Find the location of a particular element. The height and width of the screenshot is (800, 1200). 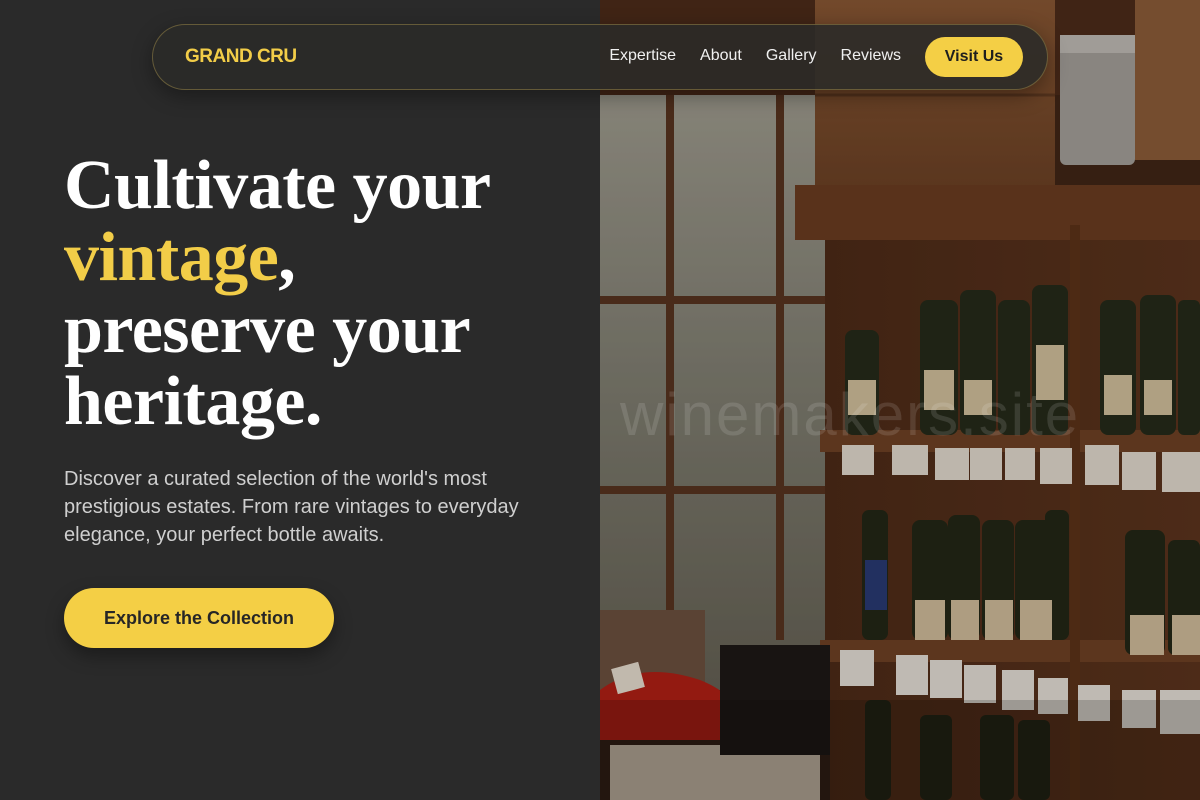

nav-links: Expertise About Gallery Reviews is located at coordinates (755, 56).